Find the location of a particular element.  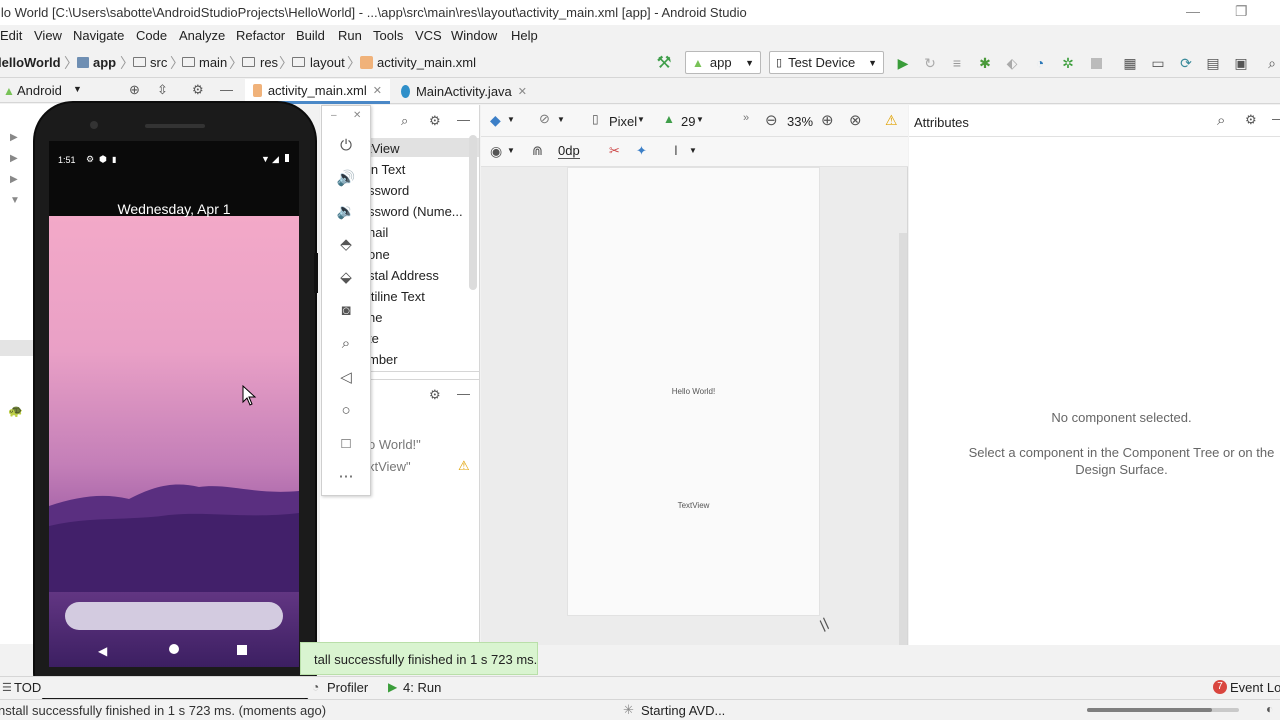

hello-world-textview: Hello World! is located at coordinates (693, 391).